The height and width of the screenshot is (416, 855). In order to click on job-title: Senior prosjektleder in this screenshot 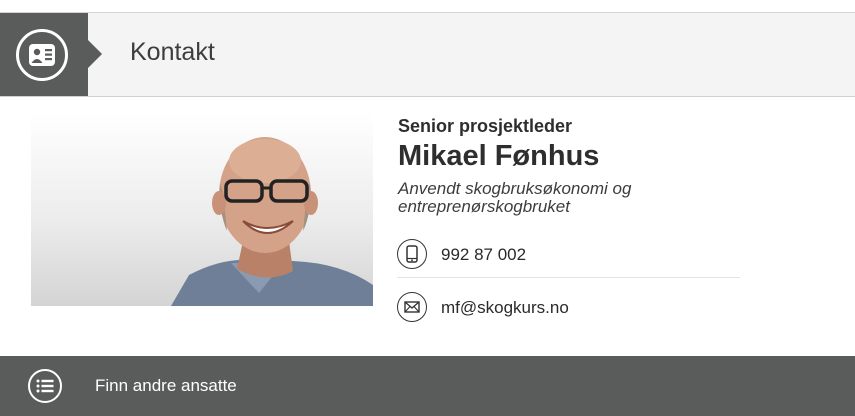, I will do `click(485, 126)`.